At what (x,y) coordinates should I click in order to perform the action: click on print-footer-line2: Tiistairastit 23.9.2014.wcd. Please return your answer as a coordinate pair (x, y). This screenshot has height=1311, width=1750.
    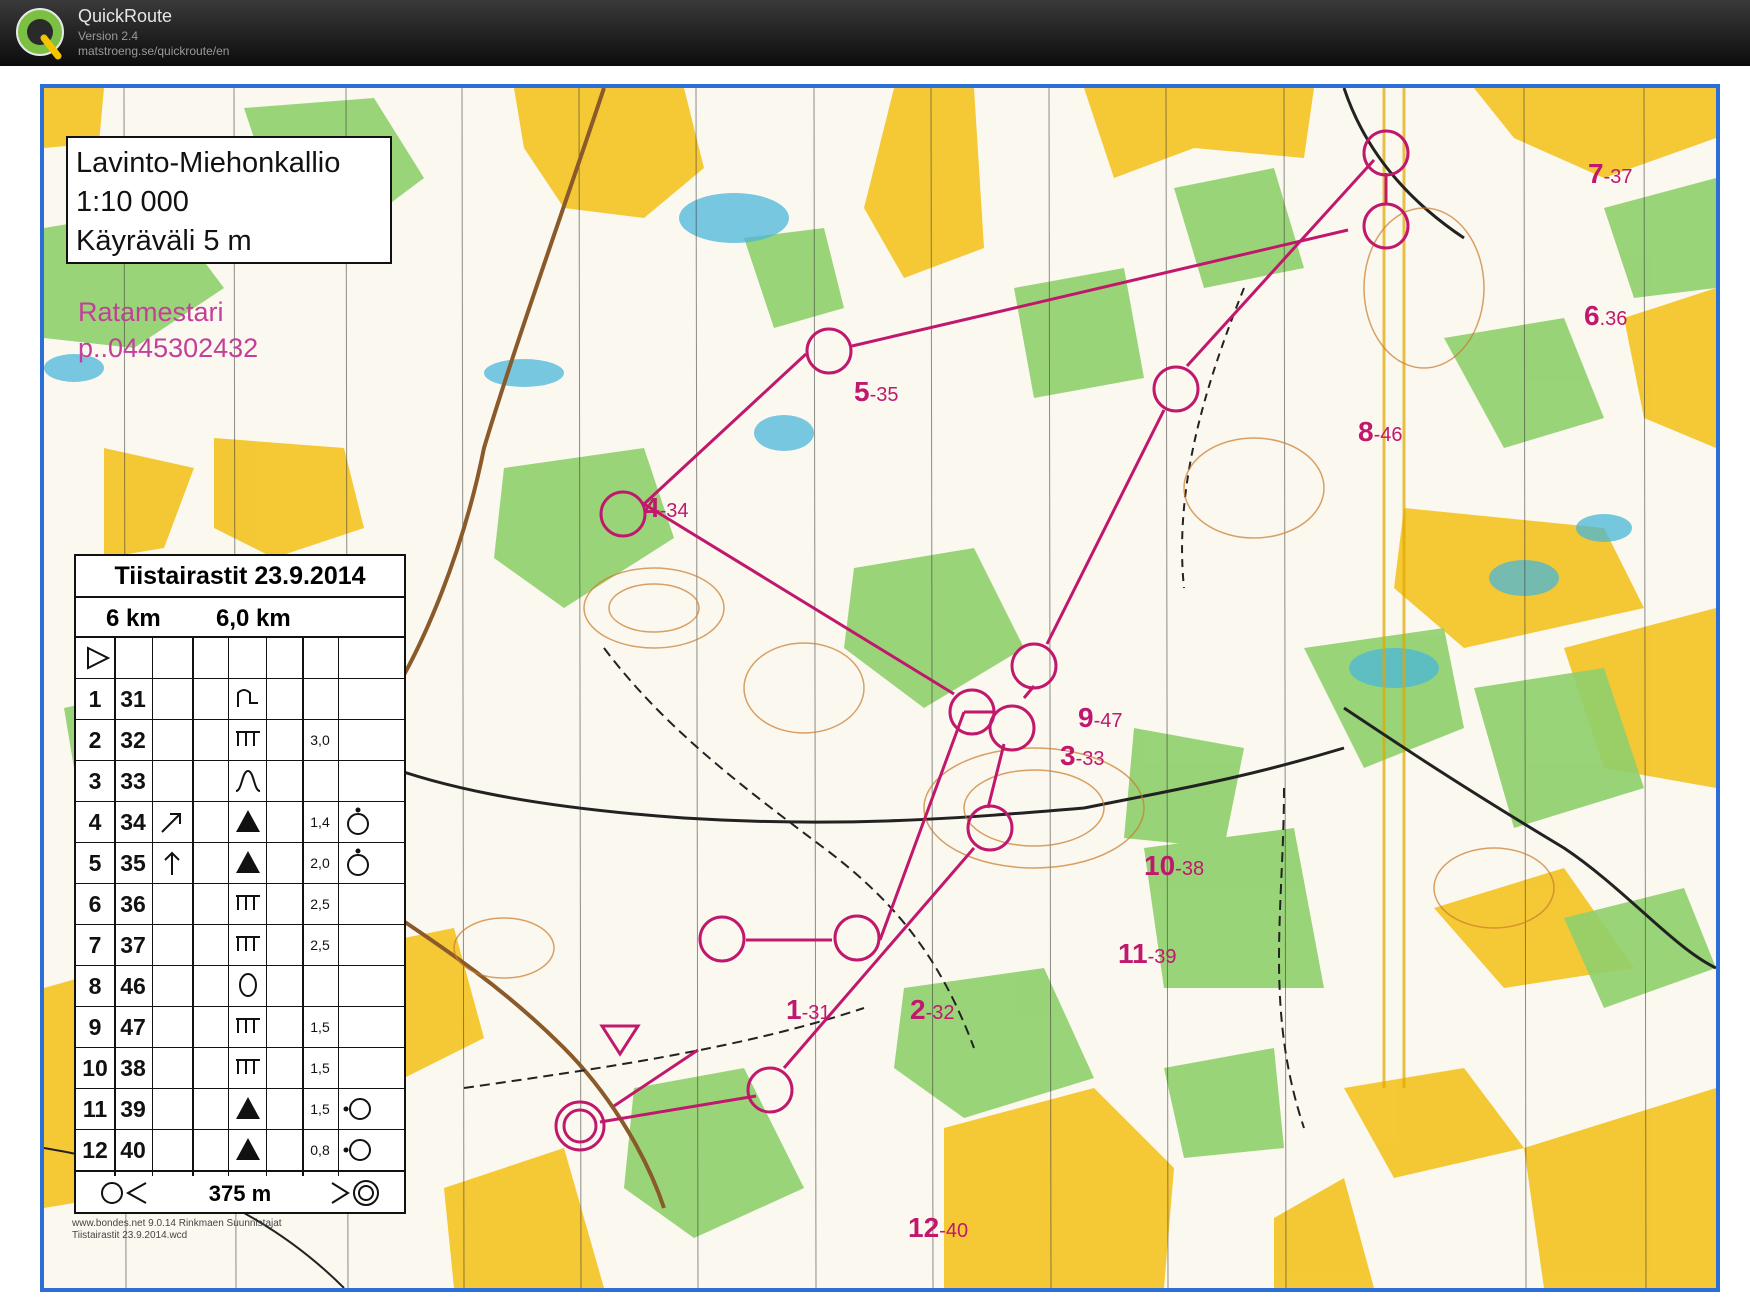
    Looking at the image, I should click on (130, 1235).